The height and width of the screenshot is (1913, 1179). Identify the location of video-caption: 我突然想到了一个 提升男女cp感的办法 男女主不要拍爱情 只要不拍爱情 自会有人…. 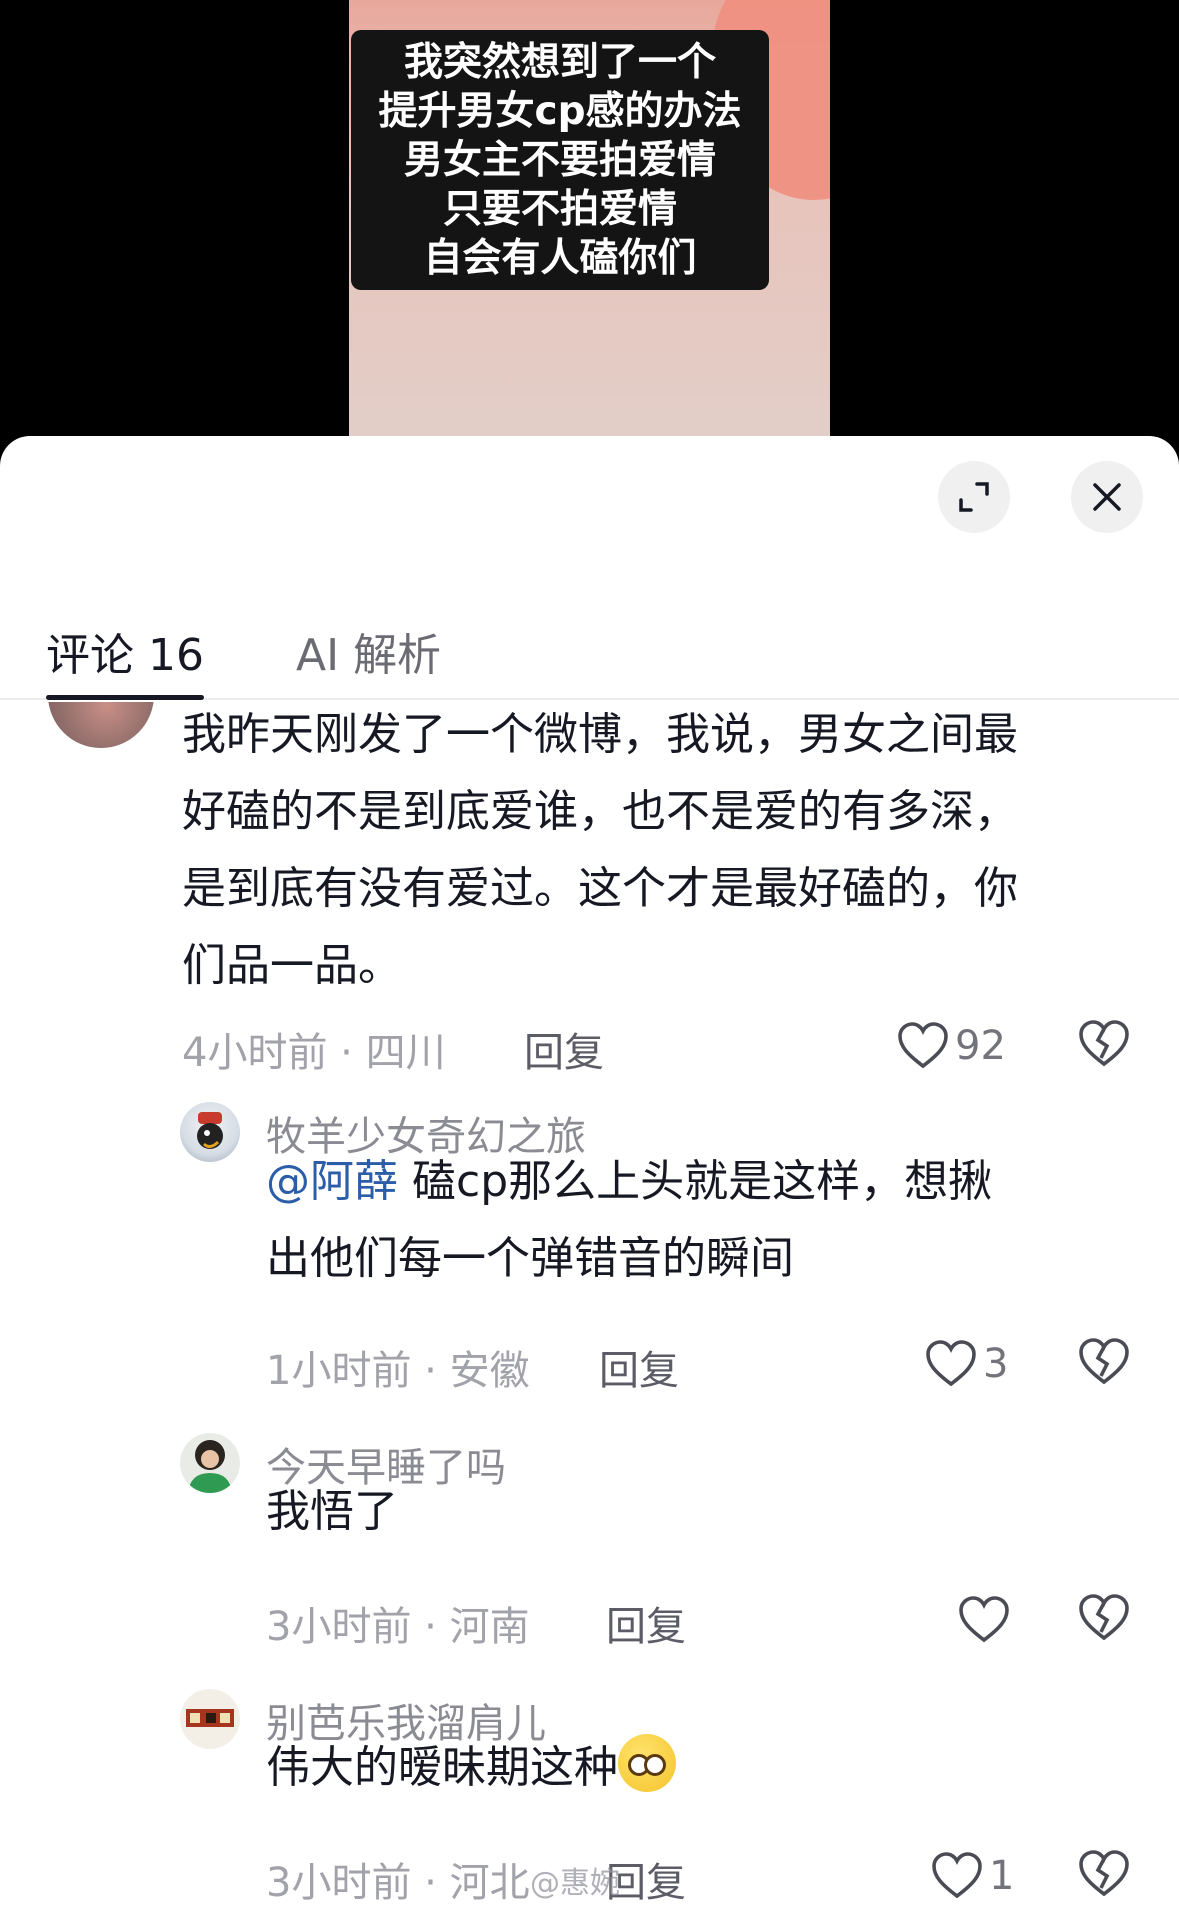
(560, 160).